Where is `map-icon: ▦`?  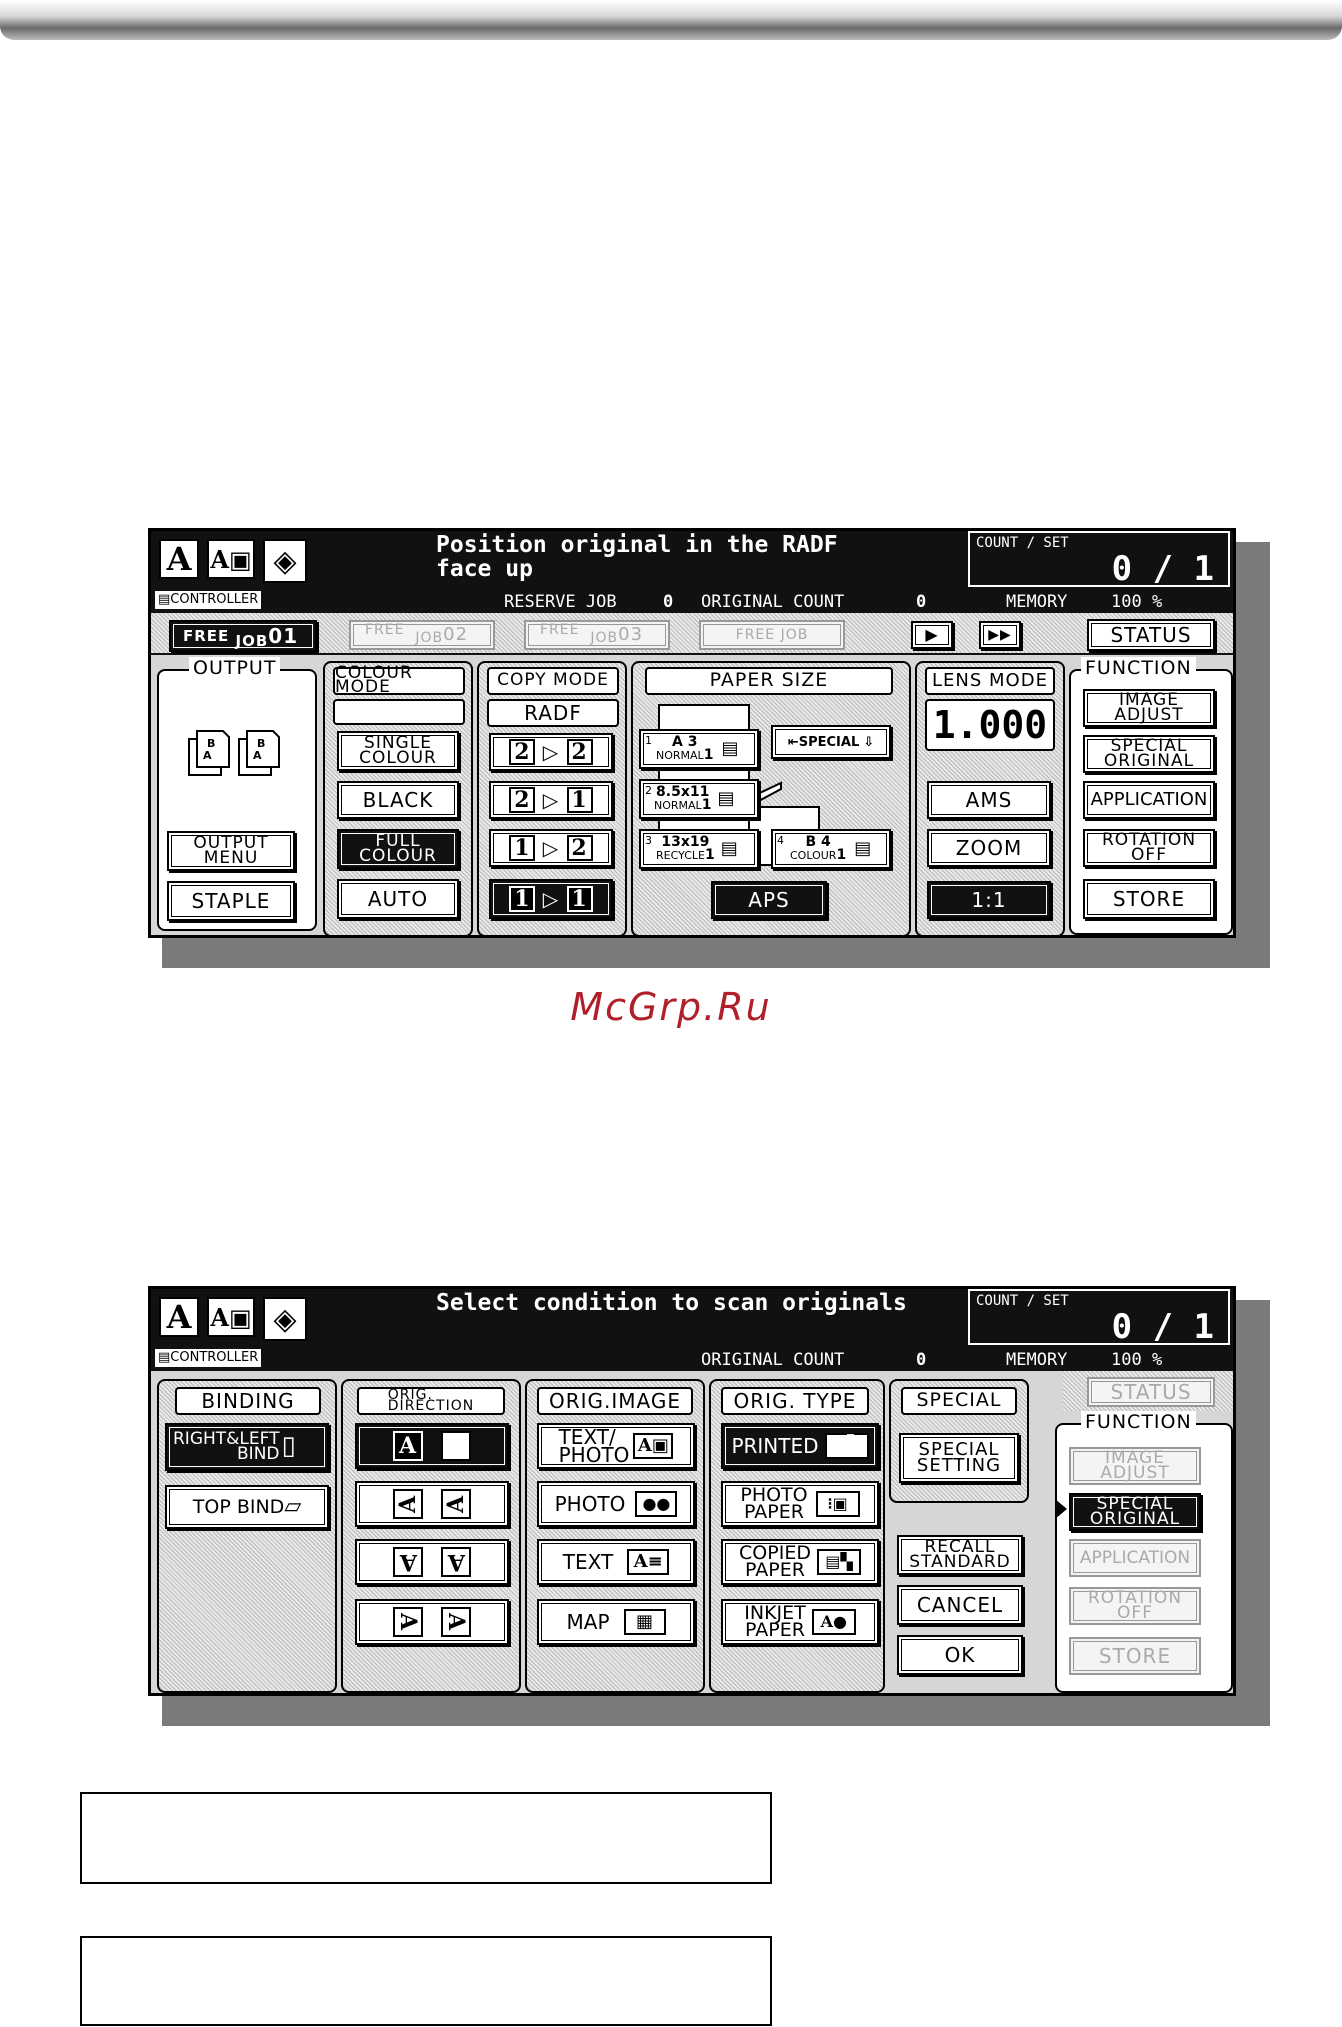
map-icon: ▦ is located at coordinates (644, 1622).